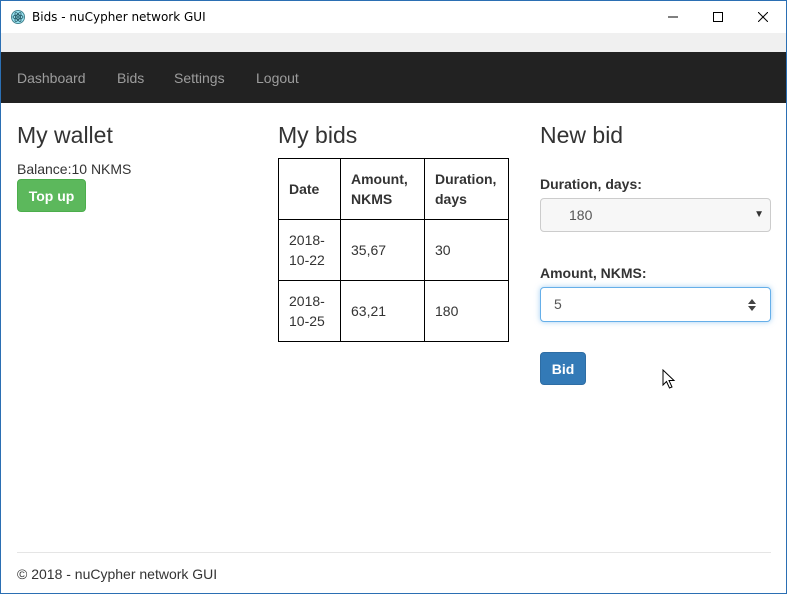 The height and width of the screenshot is (594, 787). What do you see at coordinates (393, 17) in the screenshot?
I see `title-bar: Bids - nuCypher network GUI` at bounding box center [393, 17].